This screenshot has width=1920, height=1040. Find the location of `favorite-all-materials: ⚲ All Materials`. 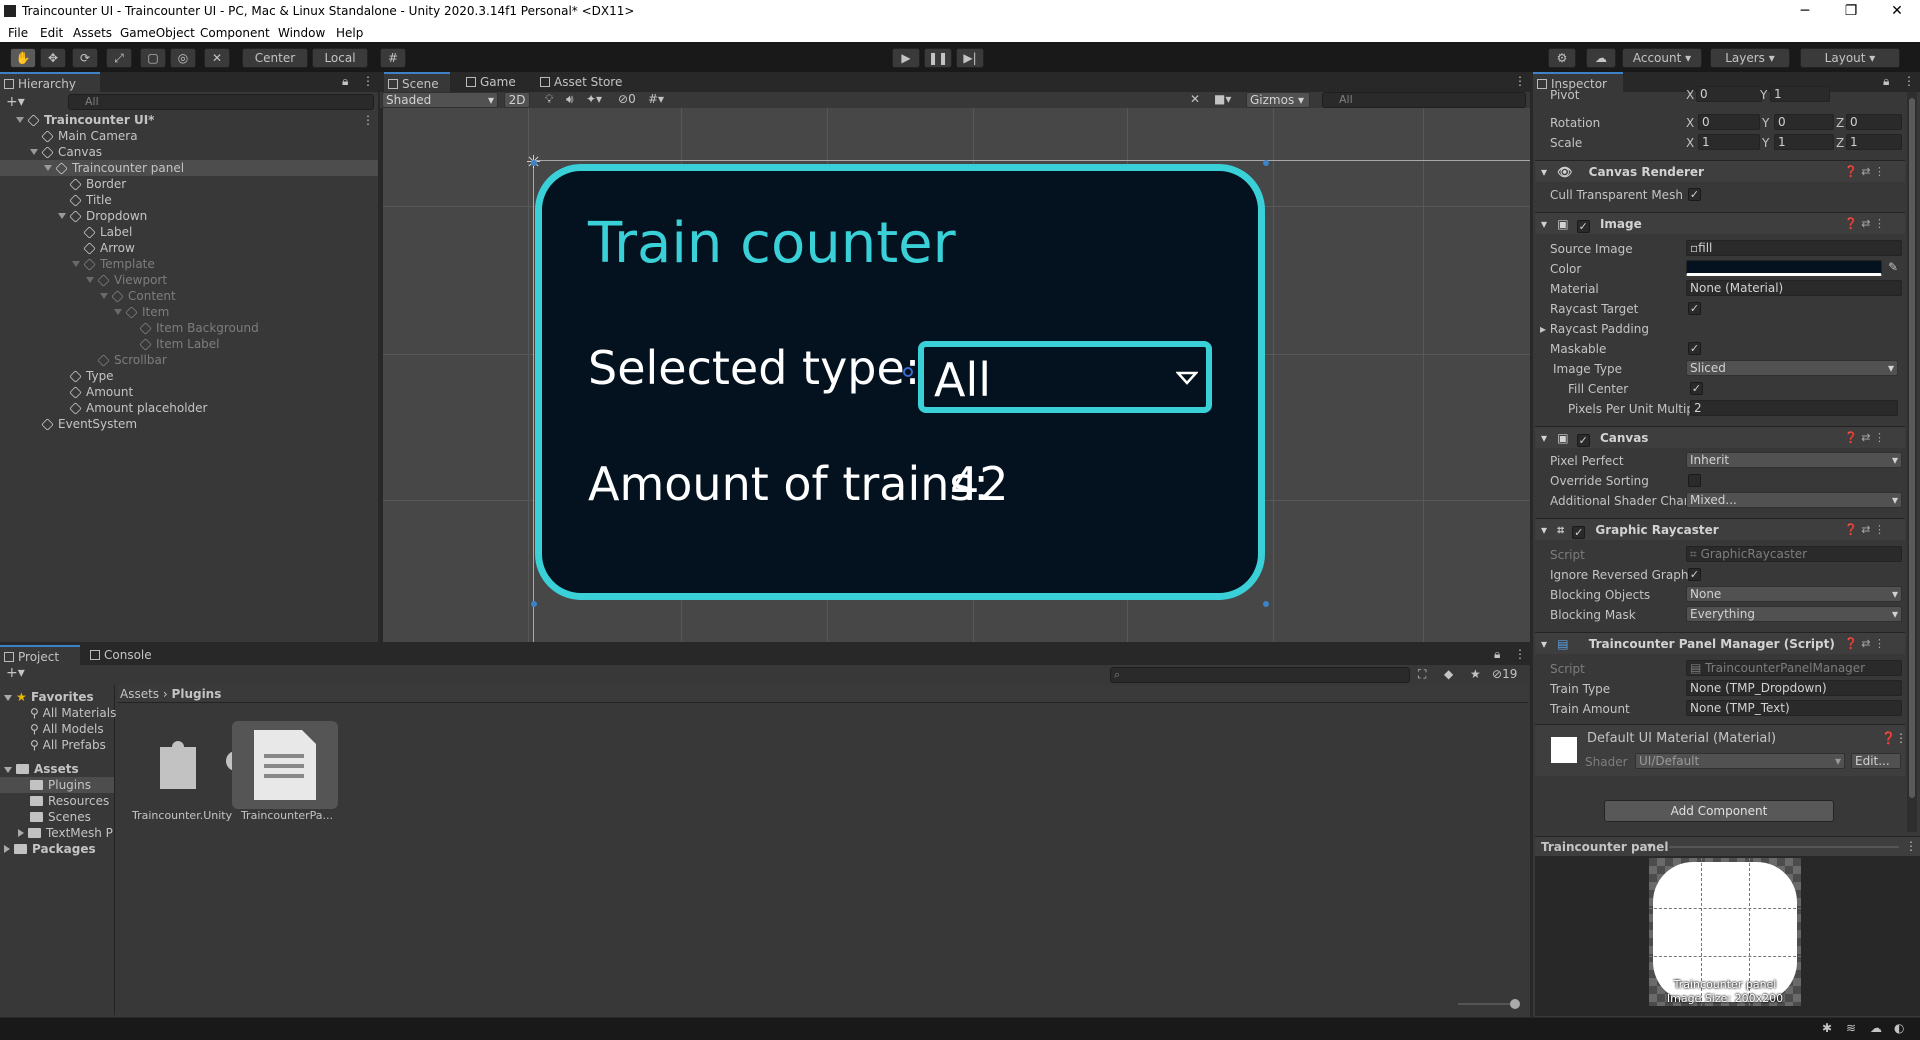

favorite-all-materials: ⚲ All Materials is located at coordinates (73, 713).